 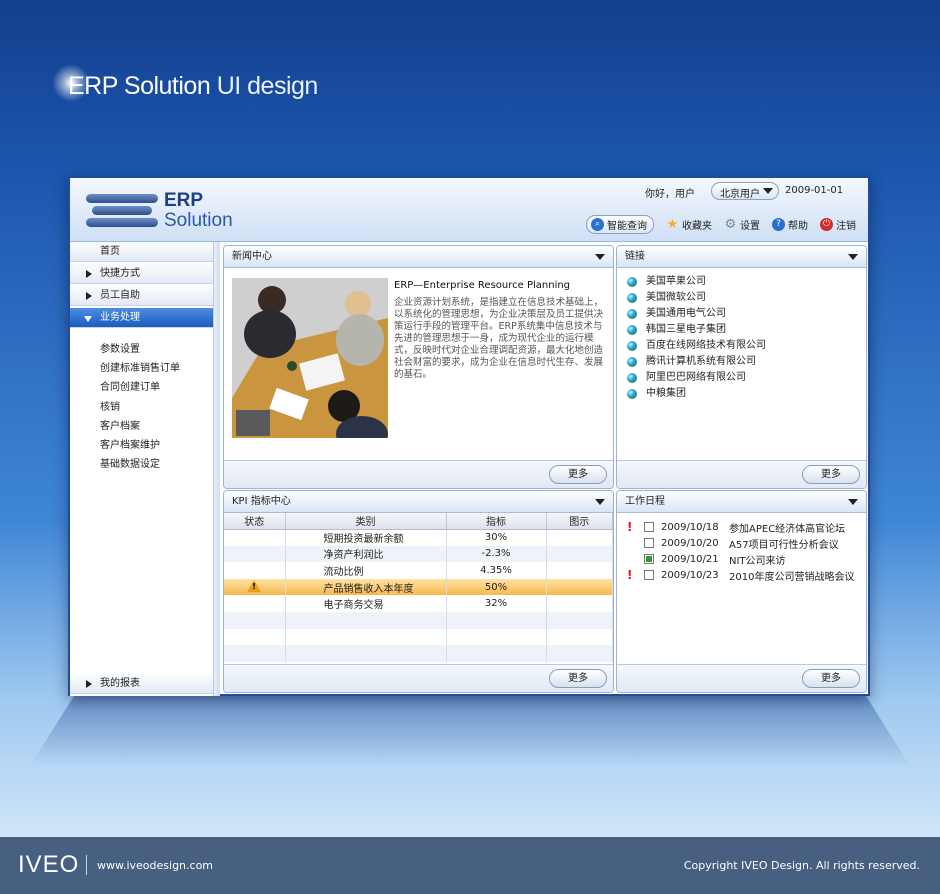 I want to click on links-panel-footer: 更多, so click(x=741, y=474).